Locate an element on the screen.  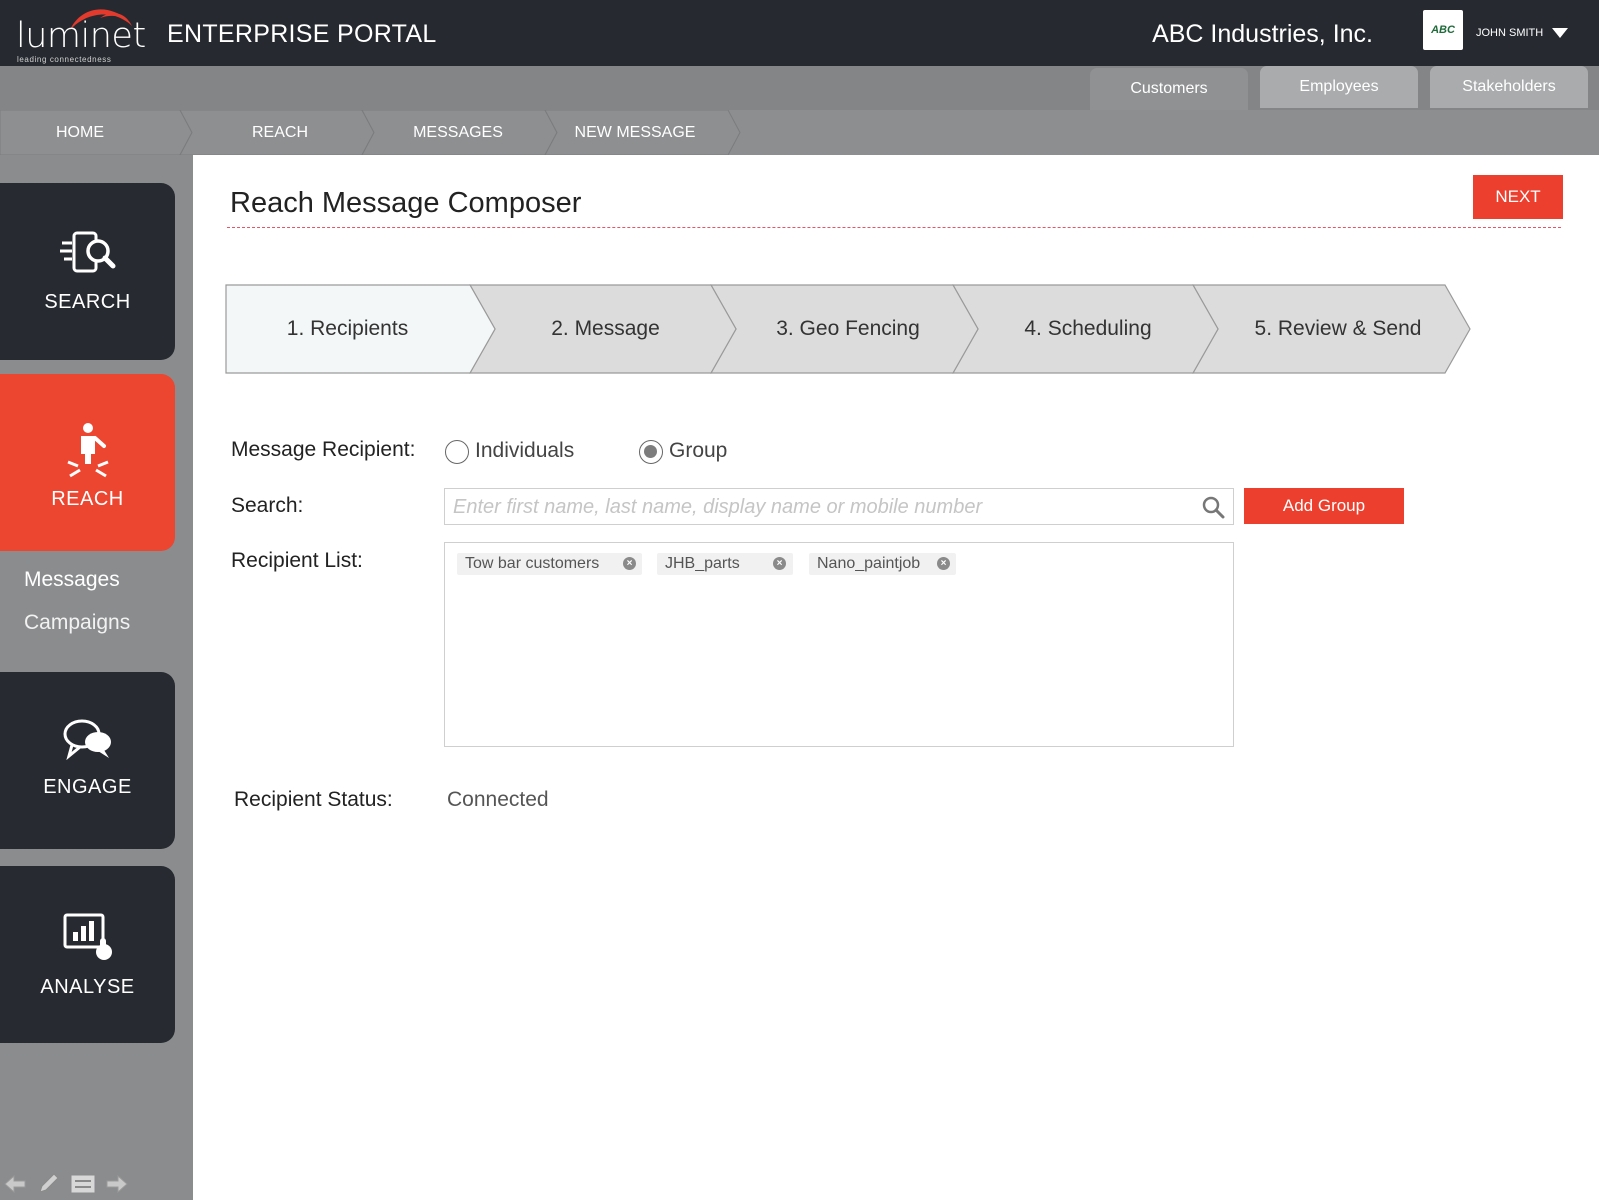
radio-individuals is located at coordinates (457, 452).